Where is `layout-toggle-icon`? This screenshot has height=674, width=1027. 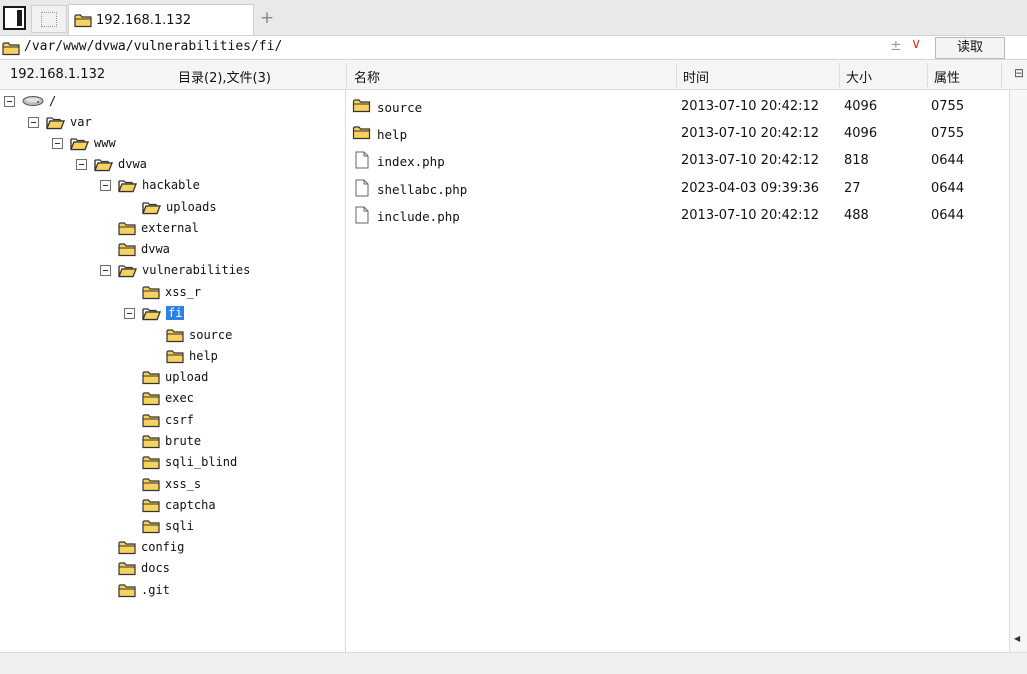
layout-toggle-icon is located at coordinates (14, 18).